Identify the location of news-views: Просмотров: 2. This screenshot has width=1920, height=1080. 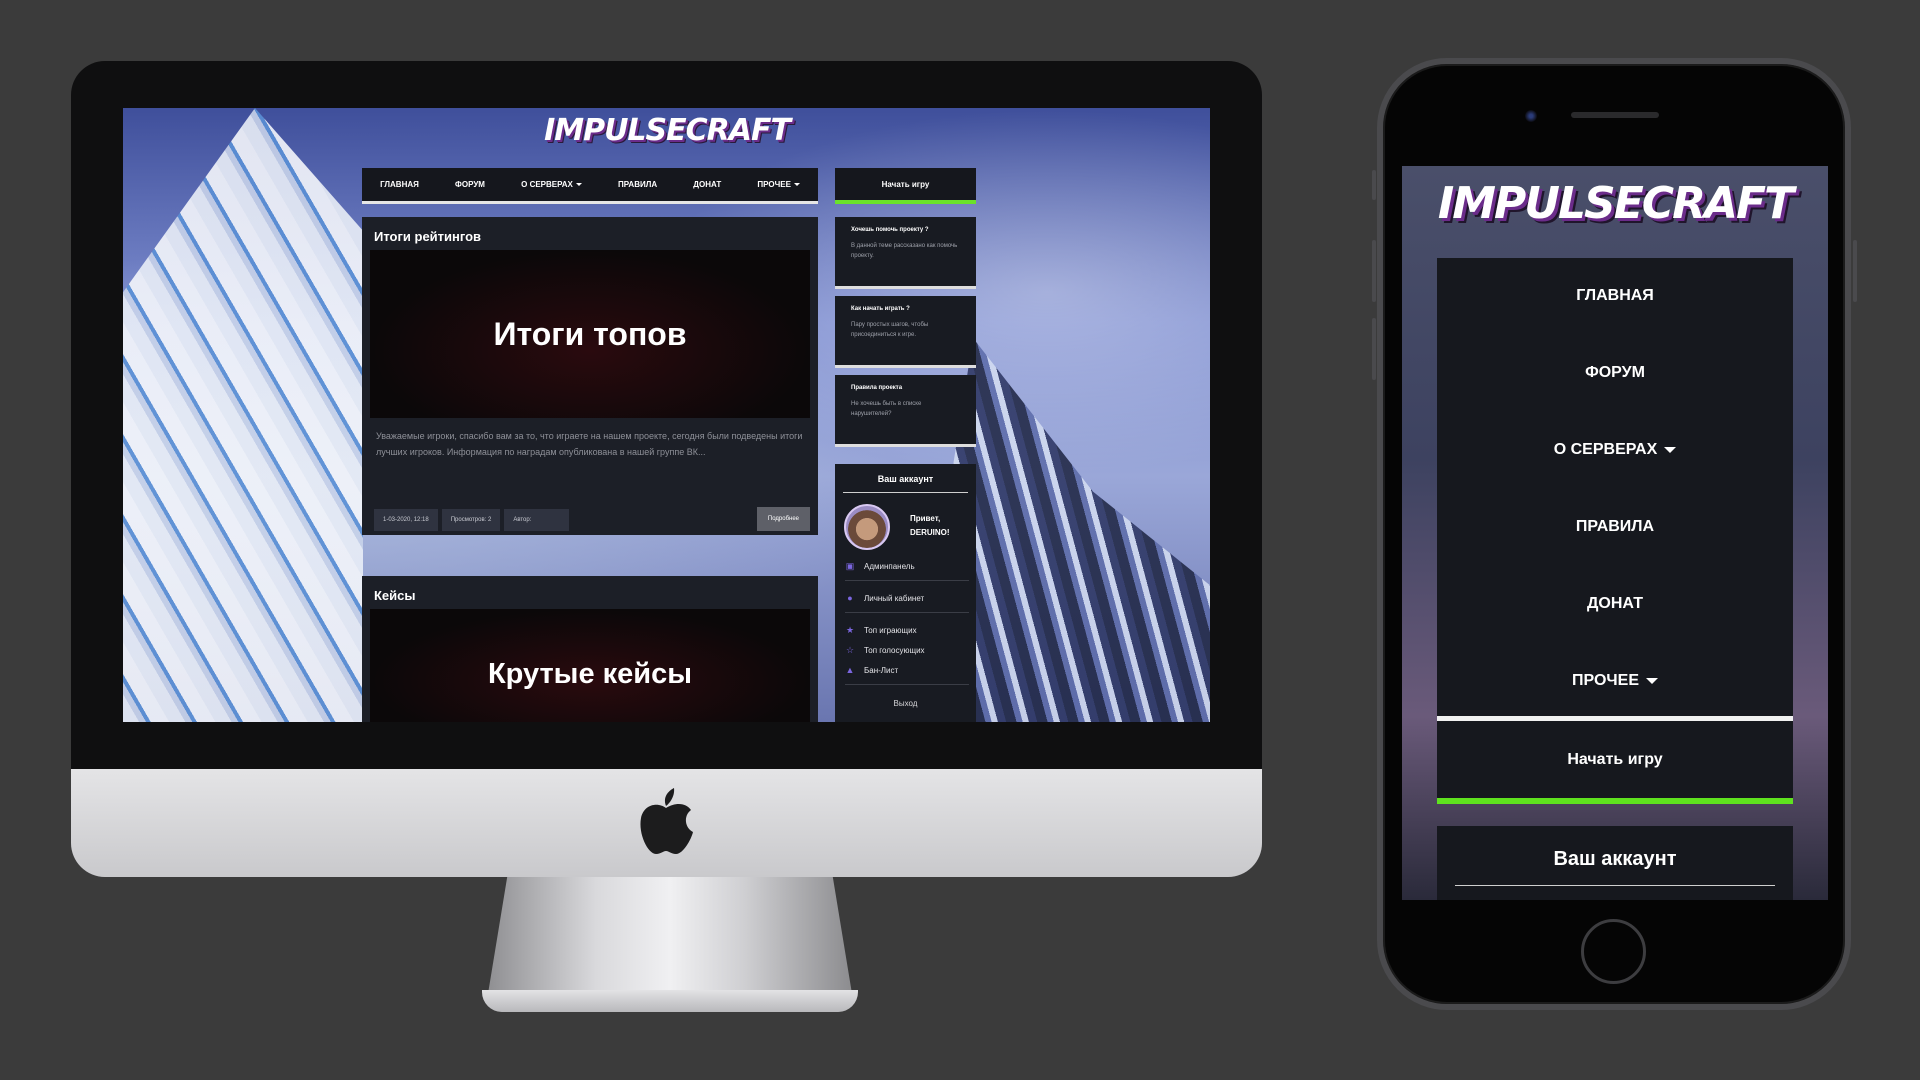
(471, 520).